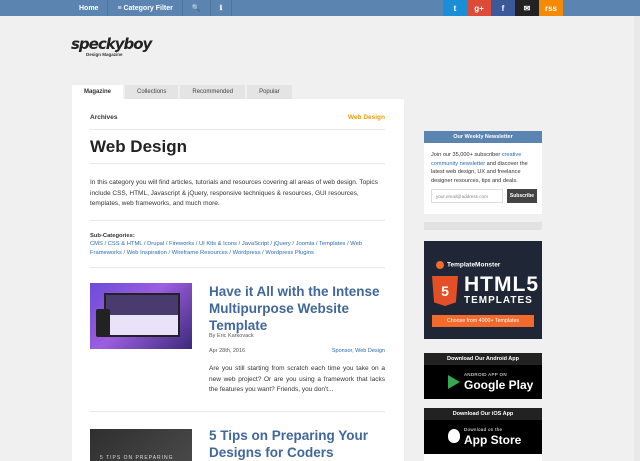 Image resolution: width=640 pixels, height=461 pixels. I want to click on subscribe-button: Subscribe, so click(522, 196).